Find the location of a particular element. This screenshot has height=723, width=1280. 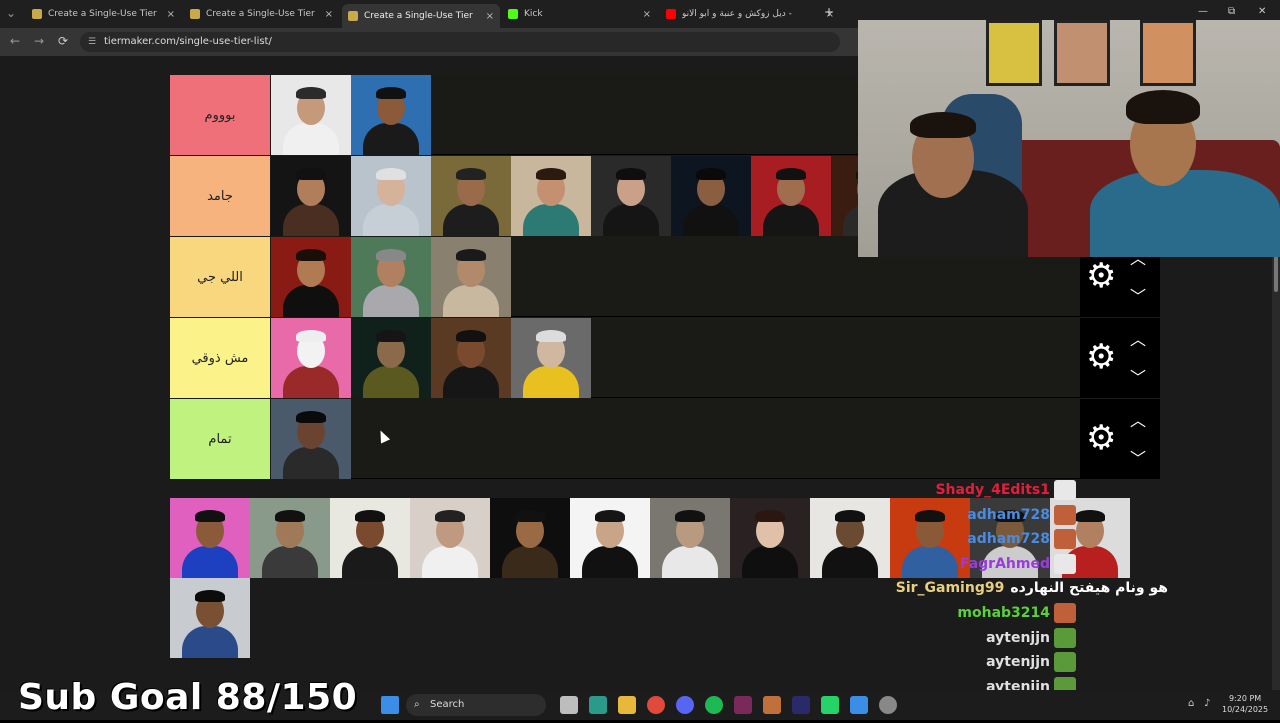

task-view-icon is located at coordinates (569, 705).